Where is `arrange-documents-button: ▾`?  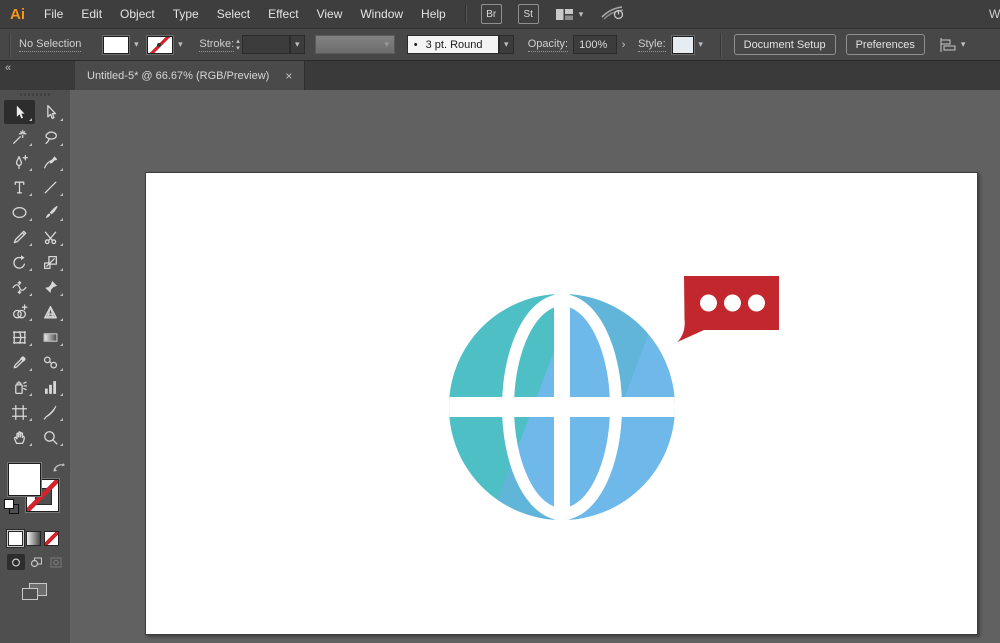
arrange-documents-button: ▾ is located at coordinates (569, 14).